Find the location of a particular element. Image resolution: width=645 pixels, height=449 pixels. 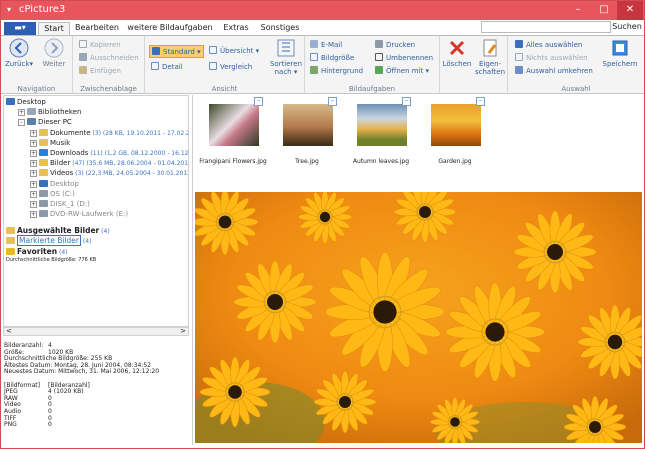

select-none-button: Nichts auswählen is located at coordinates (551, 58).